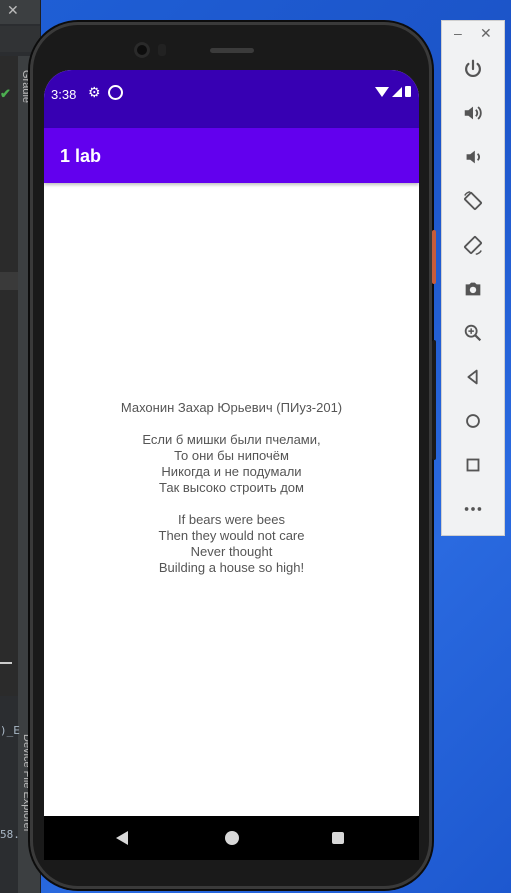  I want to click on nav-home-icon, so click(232, 838).